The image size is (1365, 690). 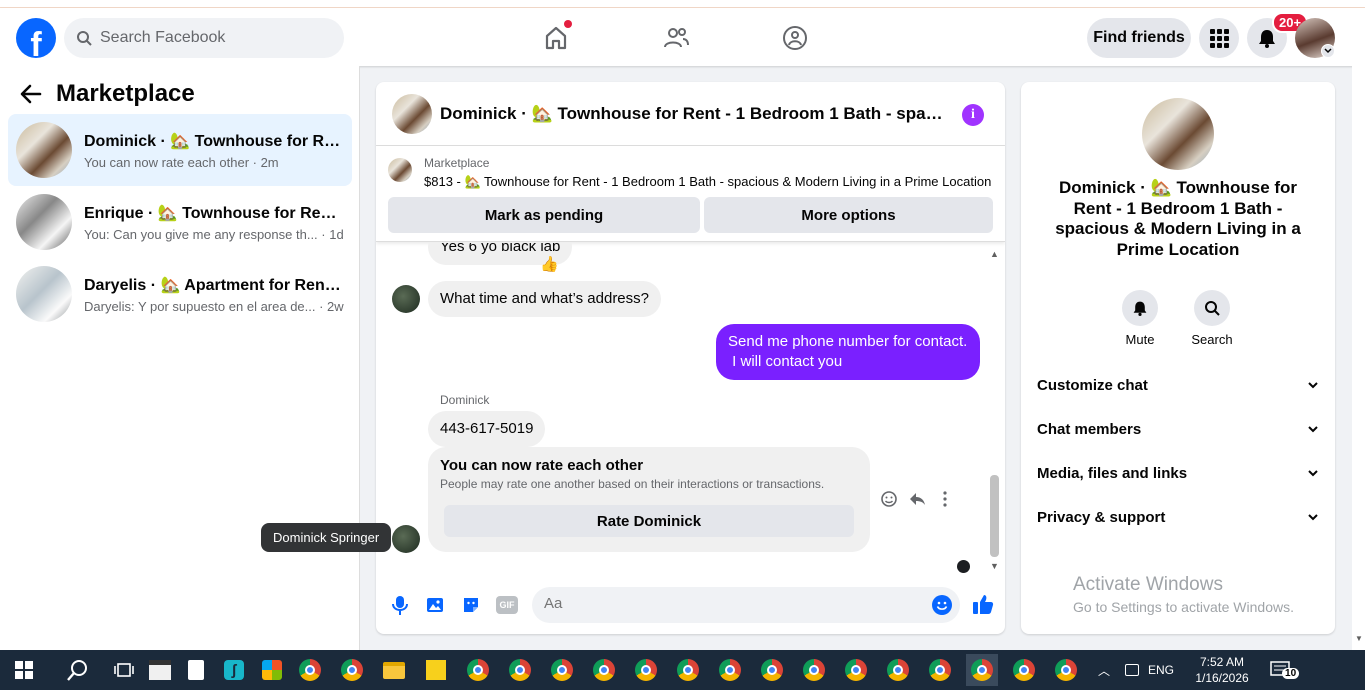 I want to click on action-center-icon: 10, so click(x=1282, y=670).